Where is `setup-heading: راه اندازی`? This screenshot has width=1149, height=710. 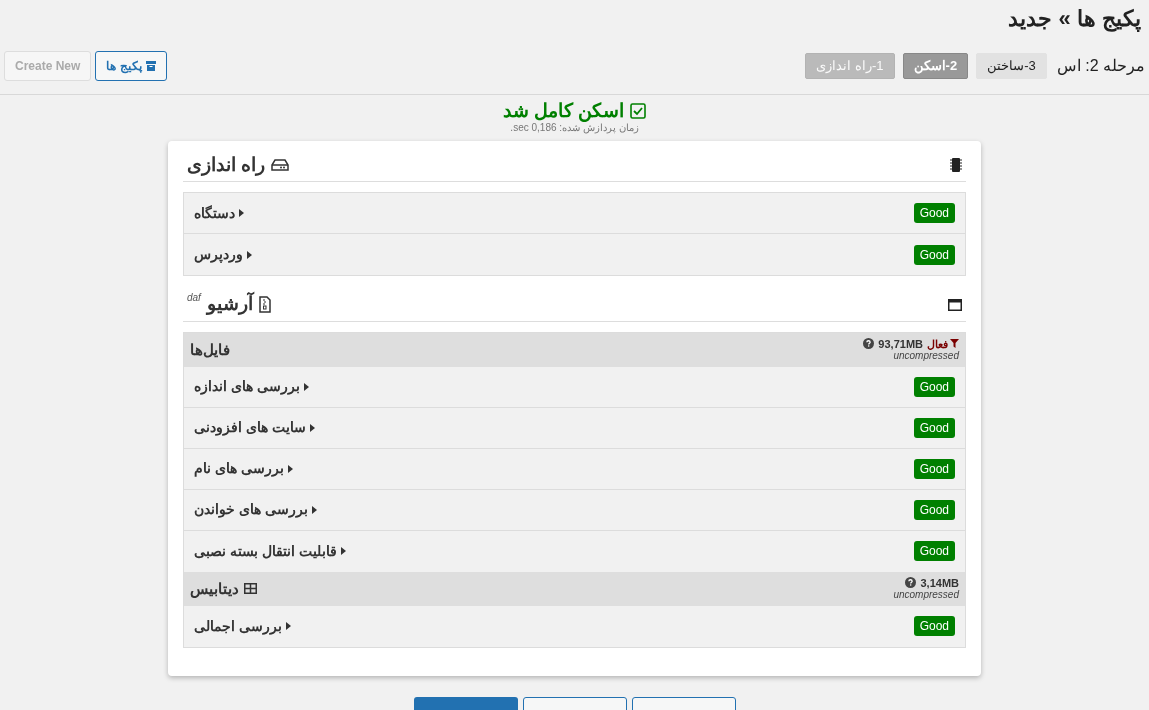
setup-heading: راه اندازی is located at coordinates (226, 165).